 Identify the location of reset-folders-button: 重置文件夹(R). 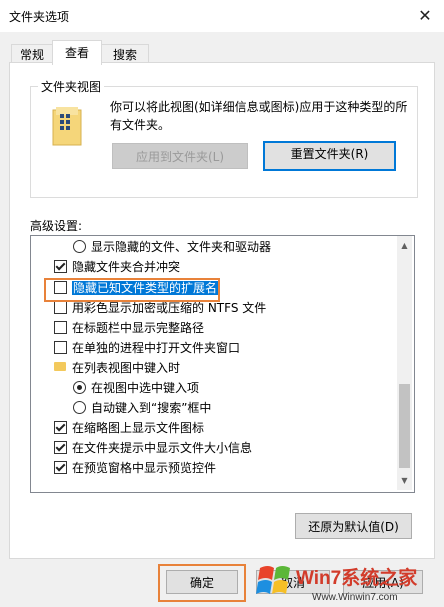
(329, 156).